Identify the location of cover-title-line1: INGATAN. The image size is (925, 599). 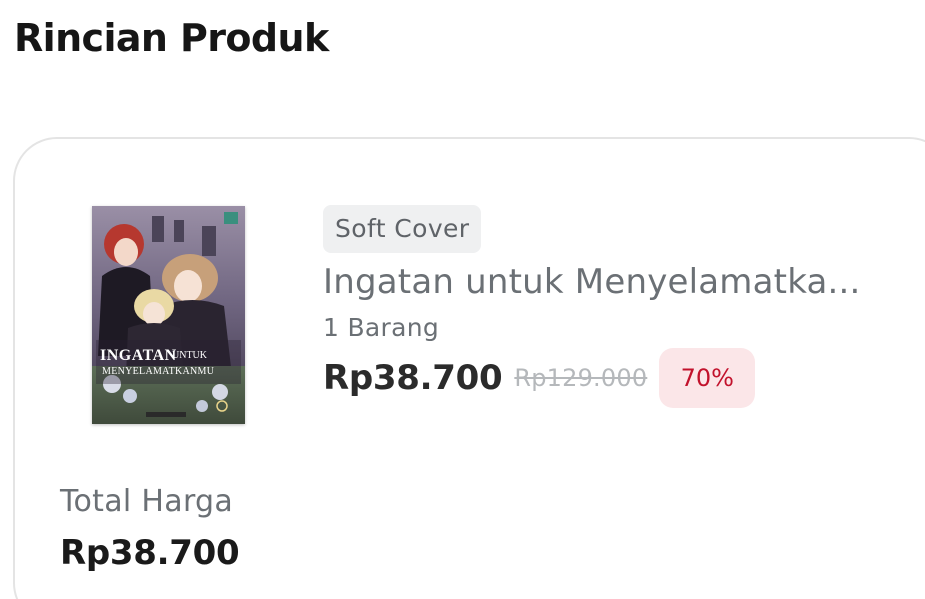
(138, 355).